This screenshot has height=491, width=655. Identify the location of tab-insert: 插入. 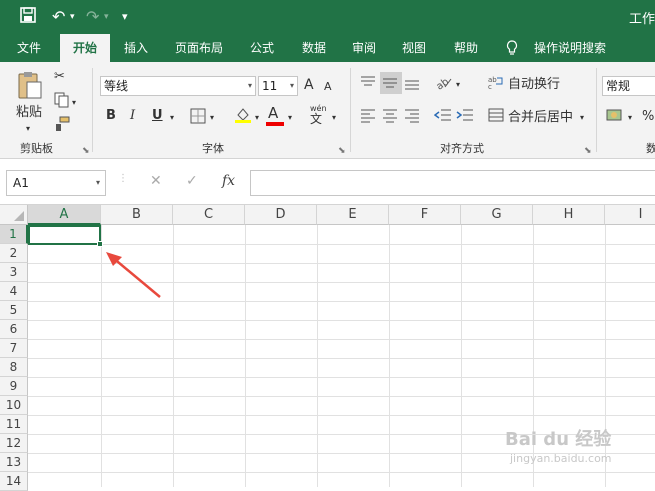
(136, 48).